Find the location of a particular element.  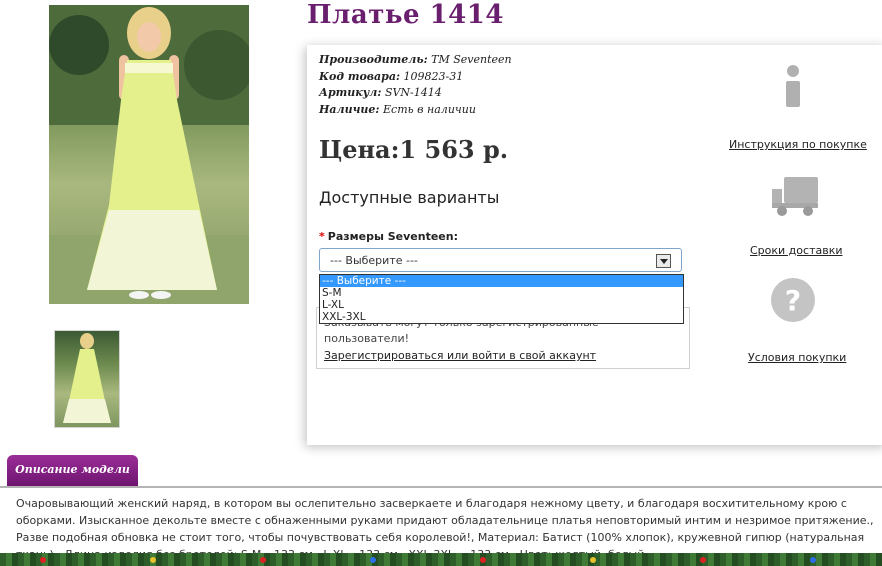

dress-photo is located at coordinates (149, 154).